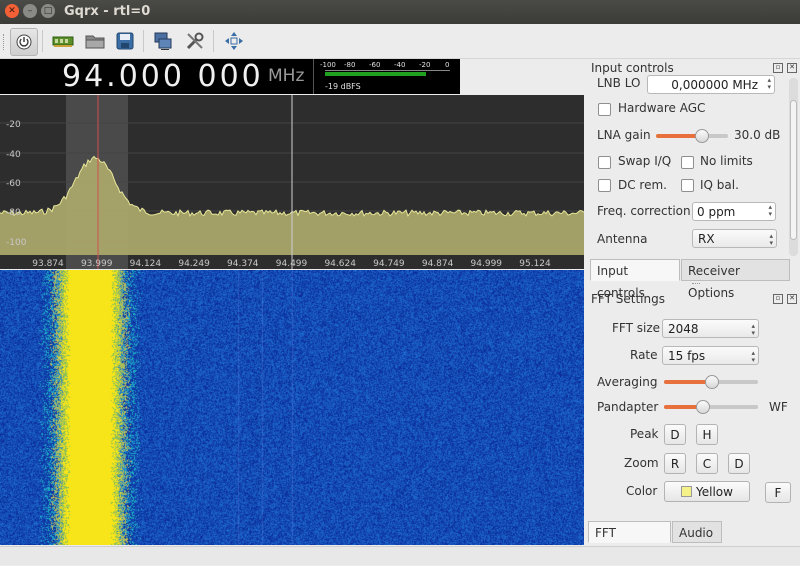 The height and width of the screenshot is (566, 800). I want to click on zoom-label: Zoom, so click(641, 463).